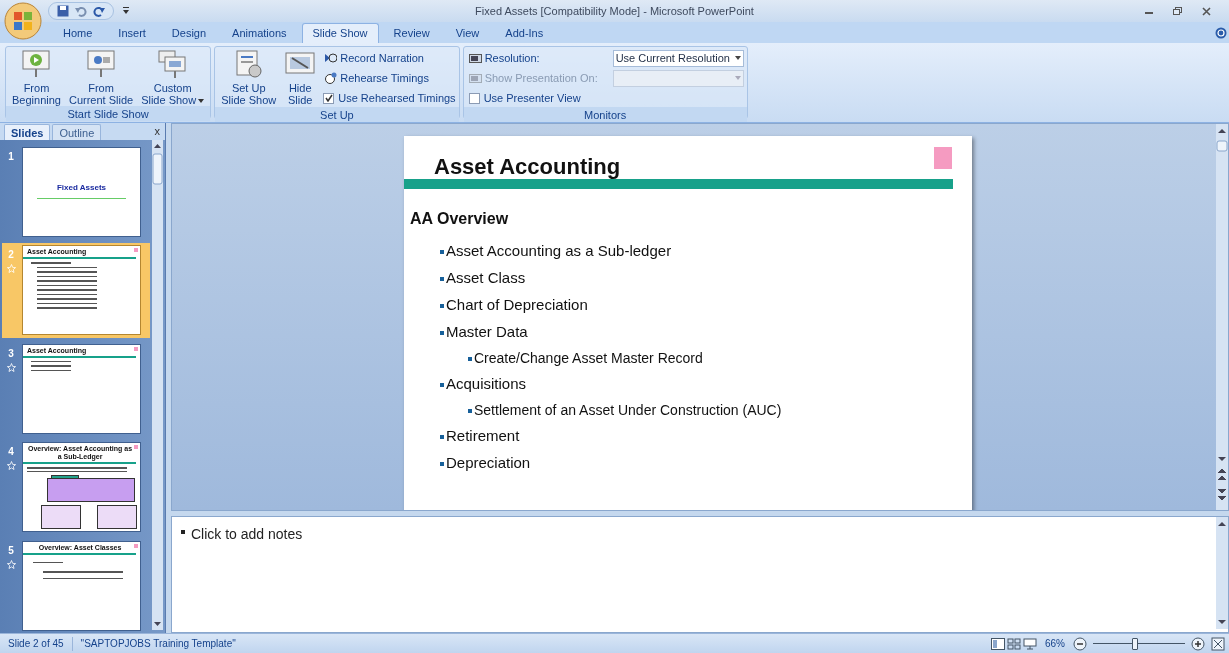  Describe the element at coordinates (11, 452) in the screenshot. I see `slide-number: 4` at that location.